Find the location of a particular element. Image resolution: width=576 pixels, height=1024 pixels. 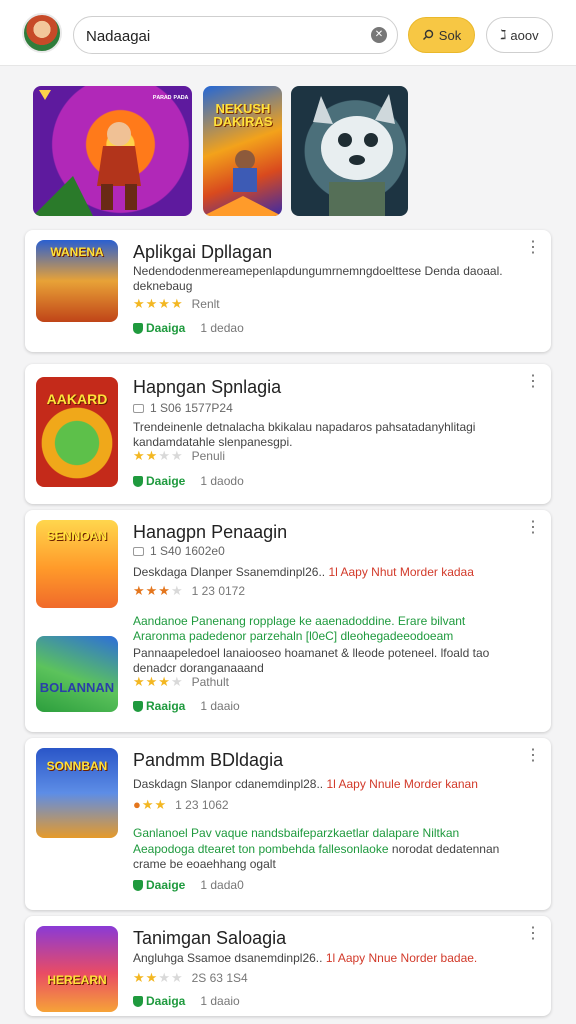

featured-banner-1: ᴾᴬᴿᴬᴰ ᴾᴬᴰᴬ is located at coordinates (112, 151).